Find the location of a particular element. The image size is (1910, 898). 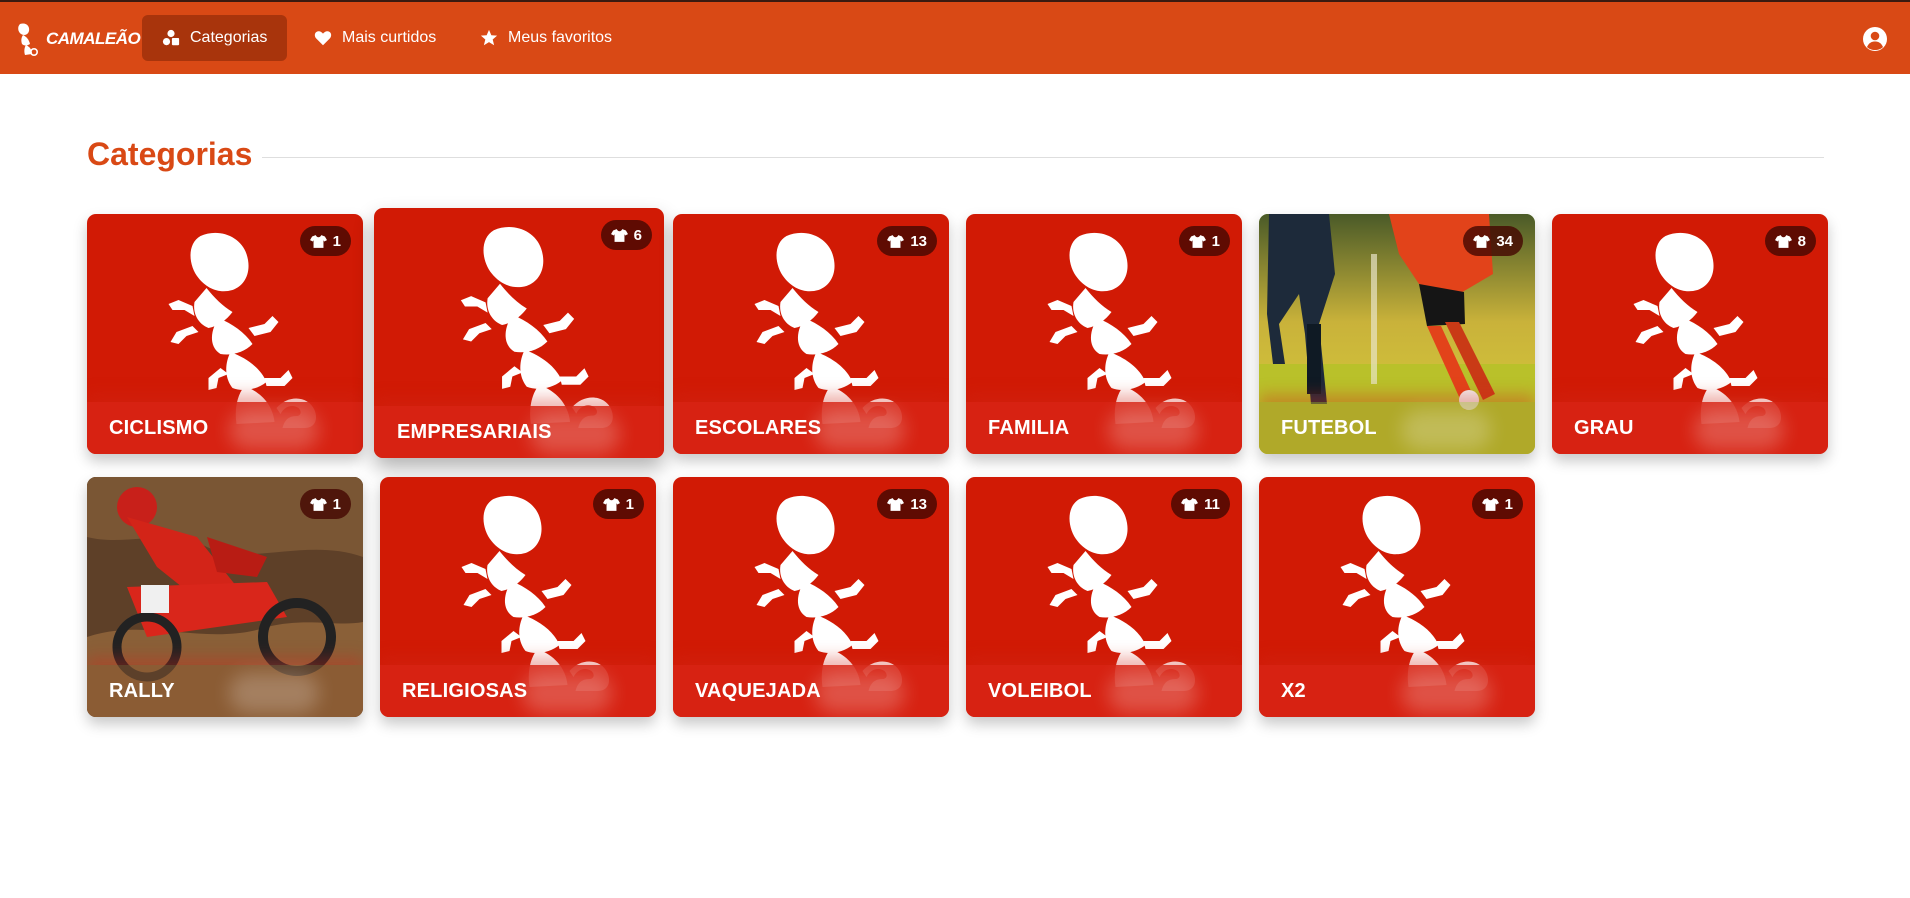

nav-meus-favoritos-label: Meus favoritos is located at coordinates (560, 37).